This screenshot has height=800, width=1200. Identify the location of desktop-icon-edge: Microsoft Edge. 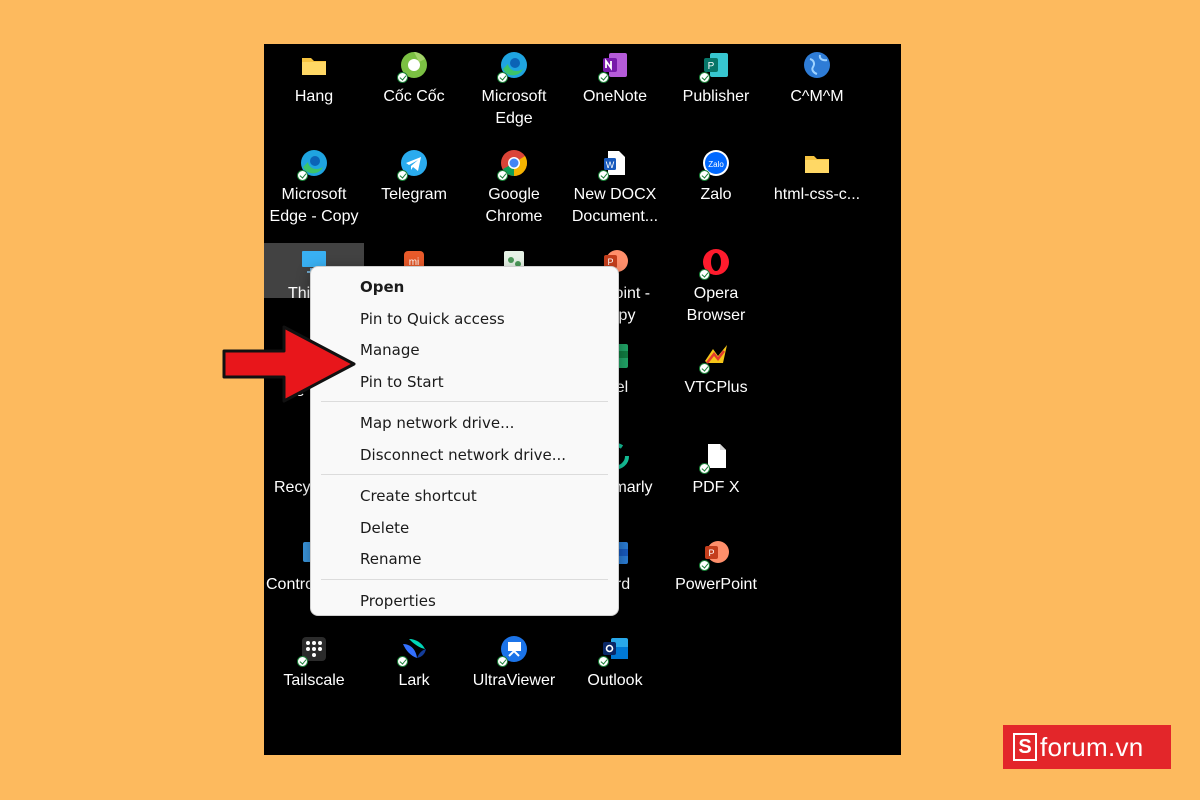
(514, 90).